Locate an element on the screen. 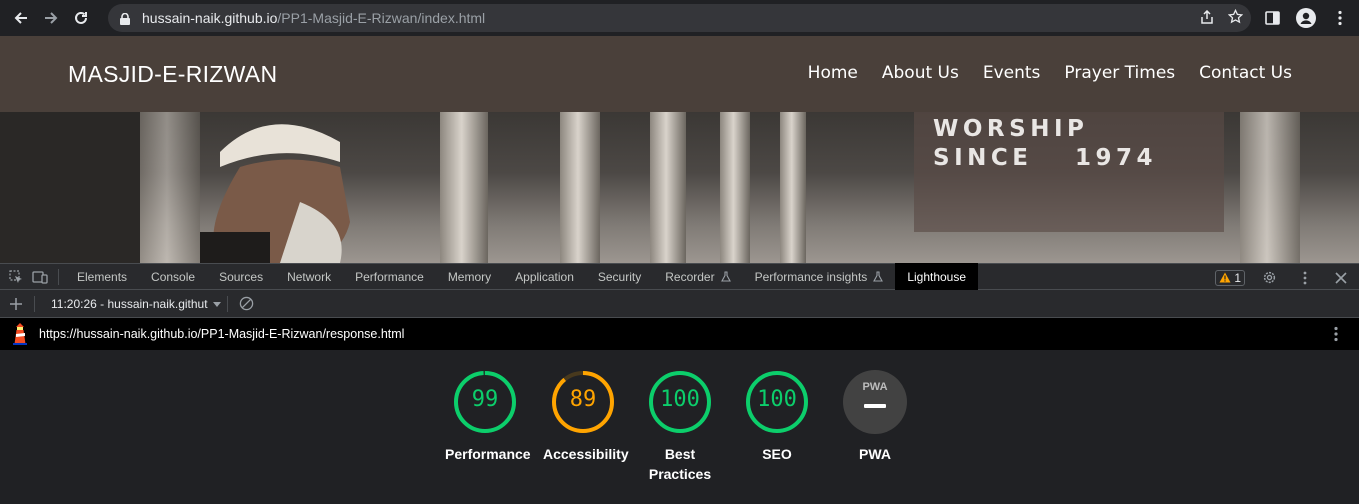 This screenshot has height=504, width=1359. hero-man-figure is located at coordinates (275, 193).